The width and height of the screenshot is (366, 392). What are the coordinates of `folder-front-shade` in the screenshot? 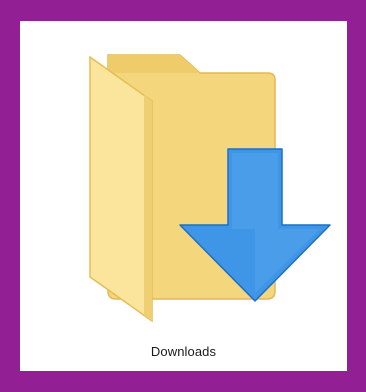 It's located at (148, 208).